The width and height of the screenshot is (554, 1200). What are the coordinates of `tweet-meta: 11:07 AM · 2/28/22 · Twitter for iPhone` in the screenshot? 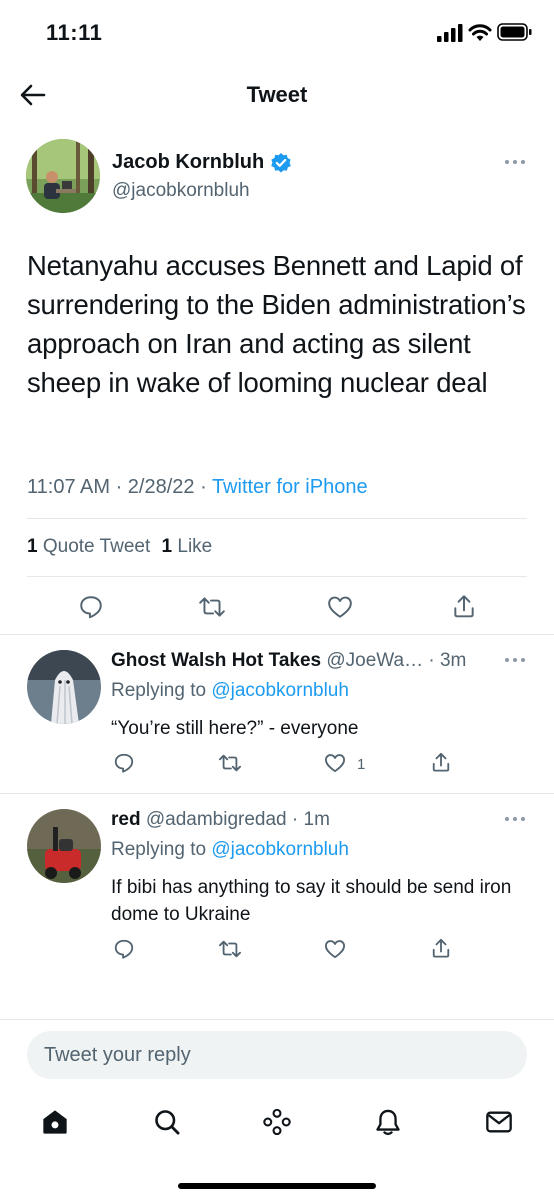 It's located at (197, 487).